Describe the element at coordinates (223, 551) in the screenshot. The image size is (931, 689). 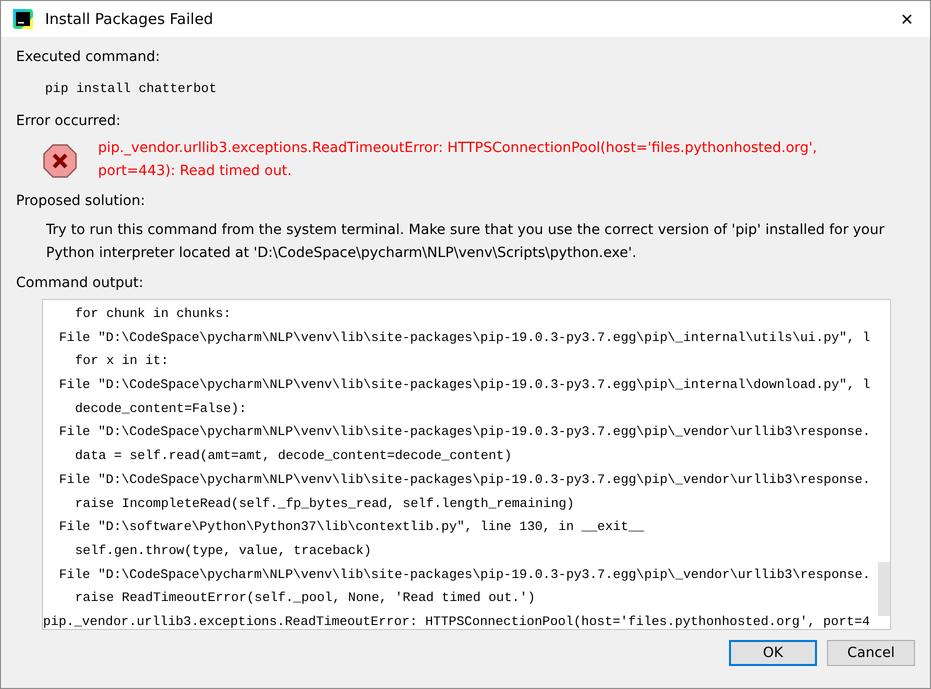
I see `output-line: self.gen.throw(type, value, traceback)` at that location.